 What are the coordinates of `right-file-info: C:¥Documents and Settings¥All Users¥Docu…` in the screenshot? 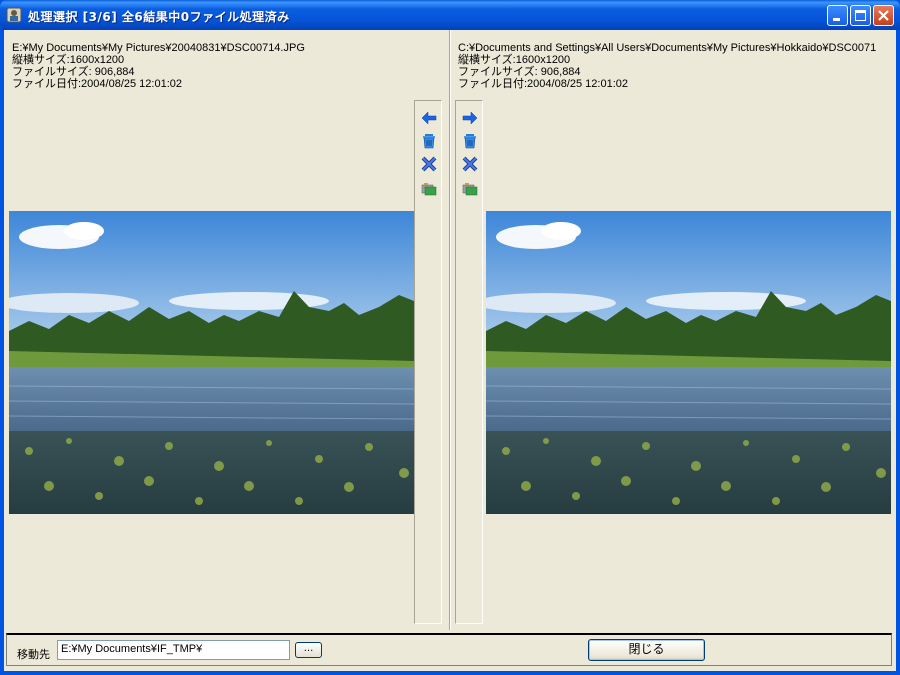 It's located at (675, 66).